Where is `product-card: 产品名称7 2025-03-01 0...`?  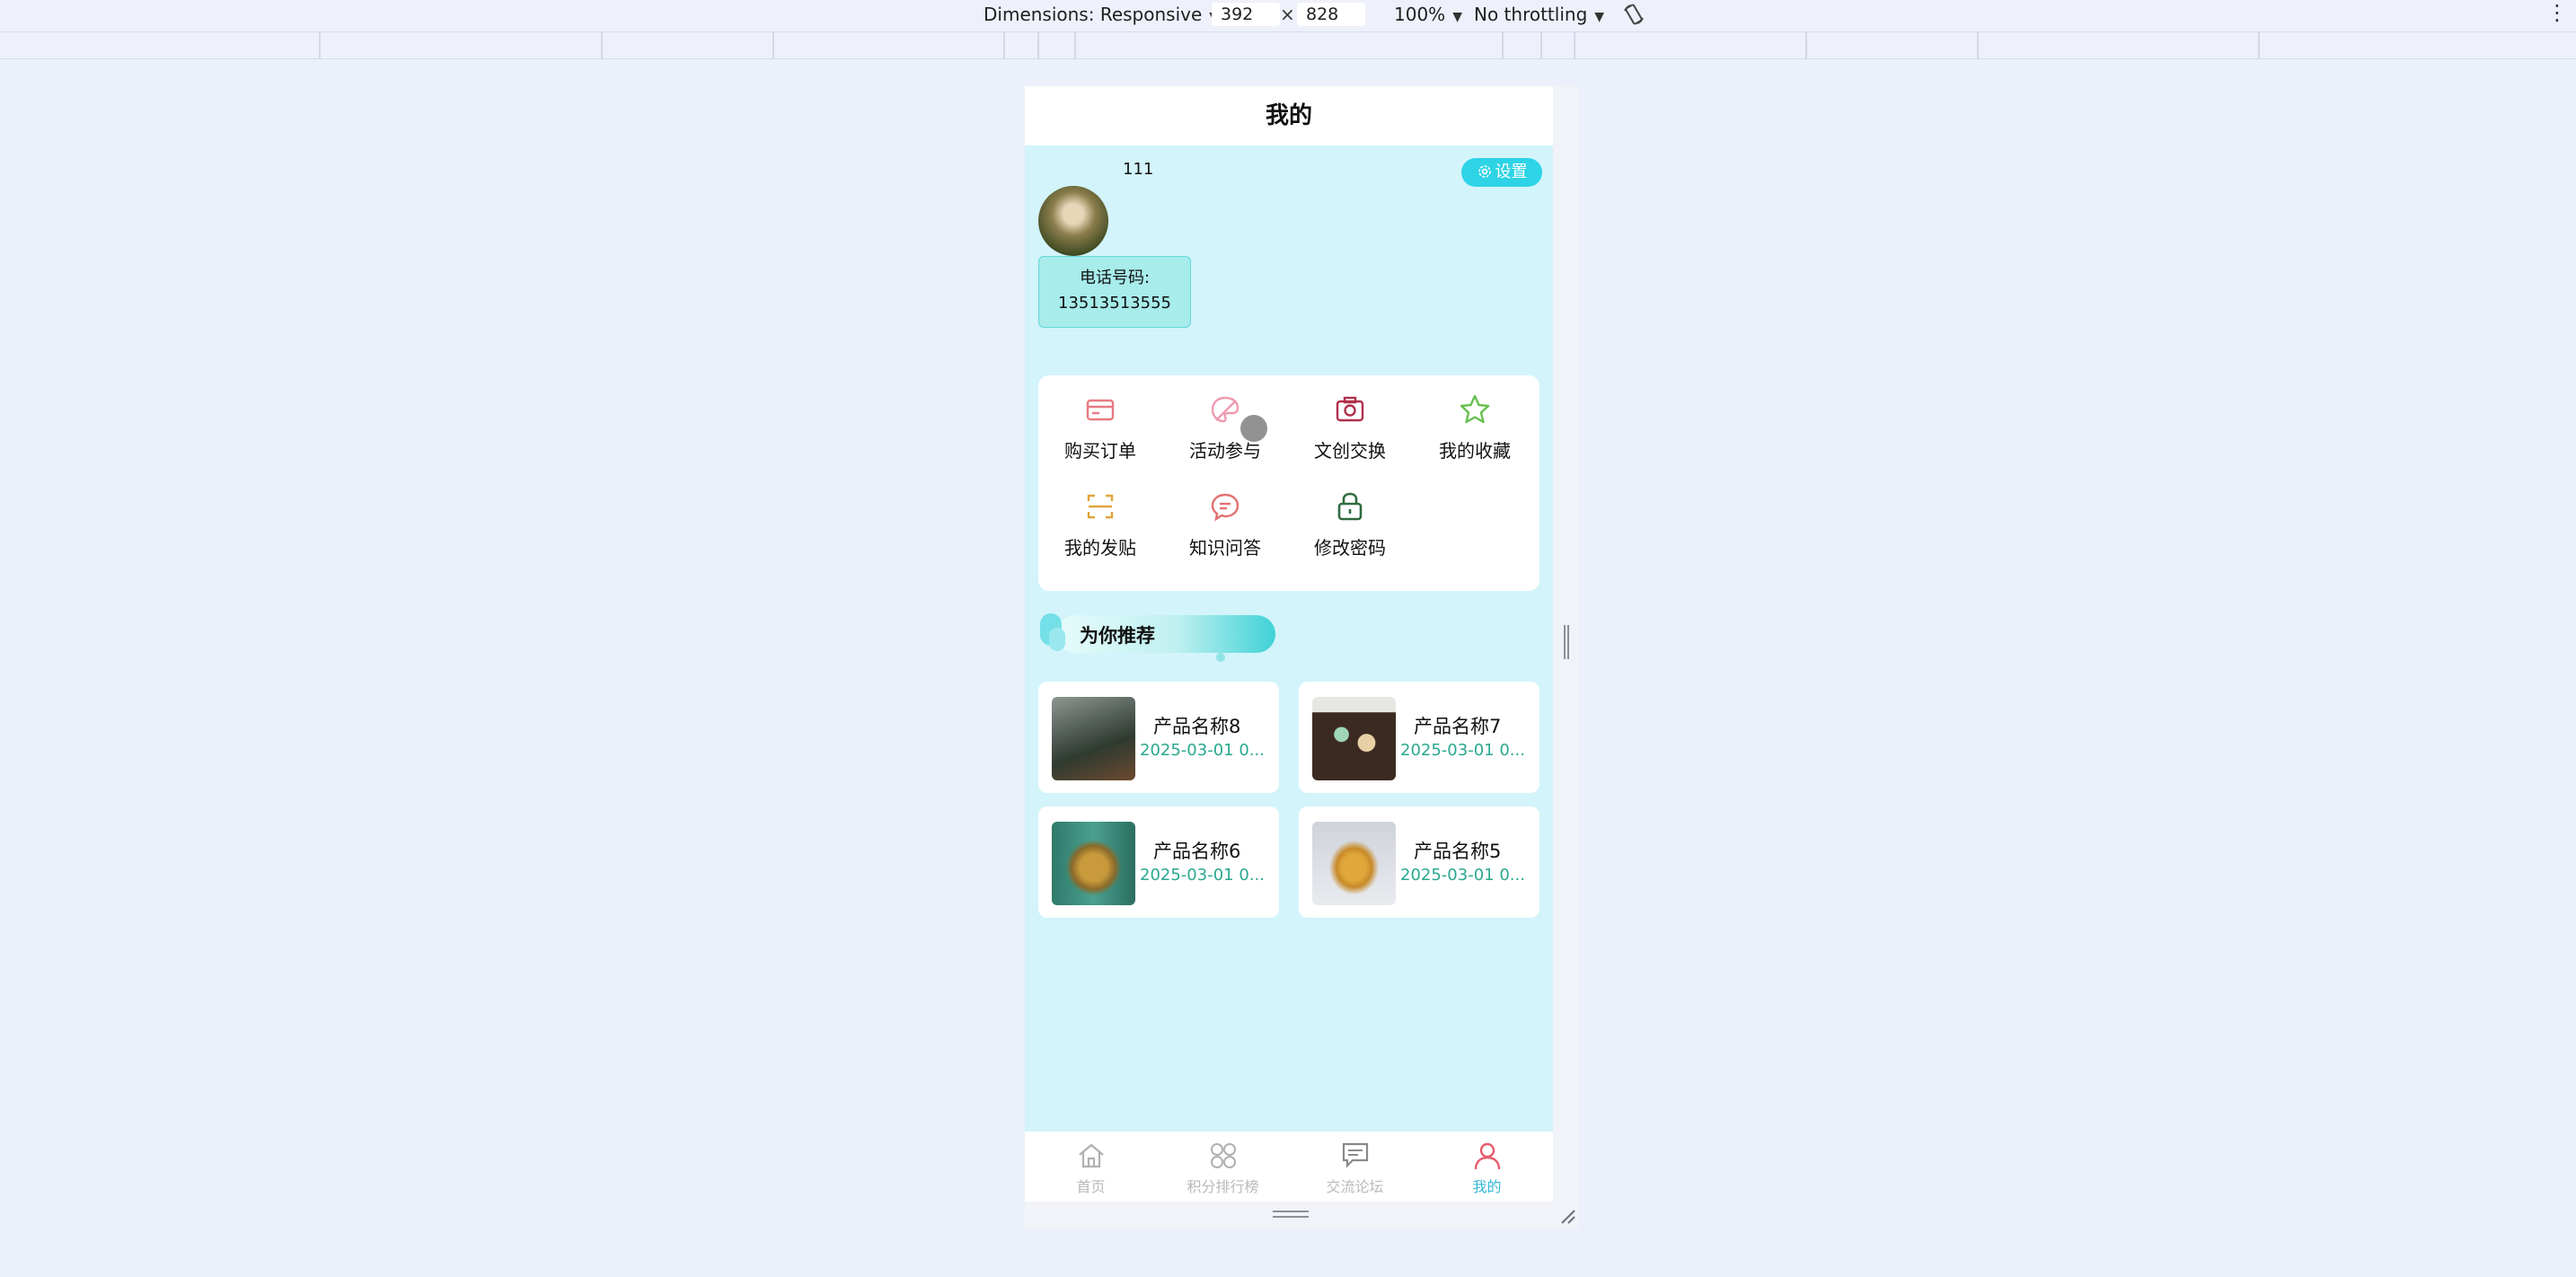
product-card: 产品名称7 2025-03-01 0... is located at coordinates (1419, 738).